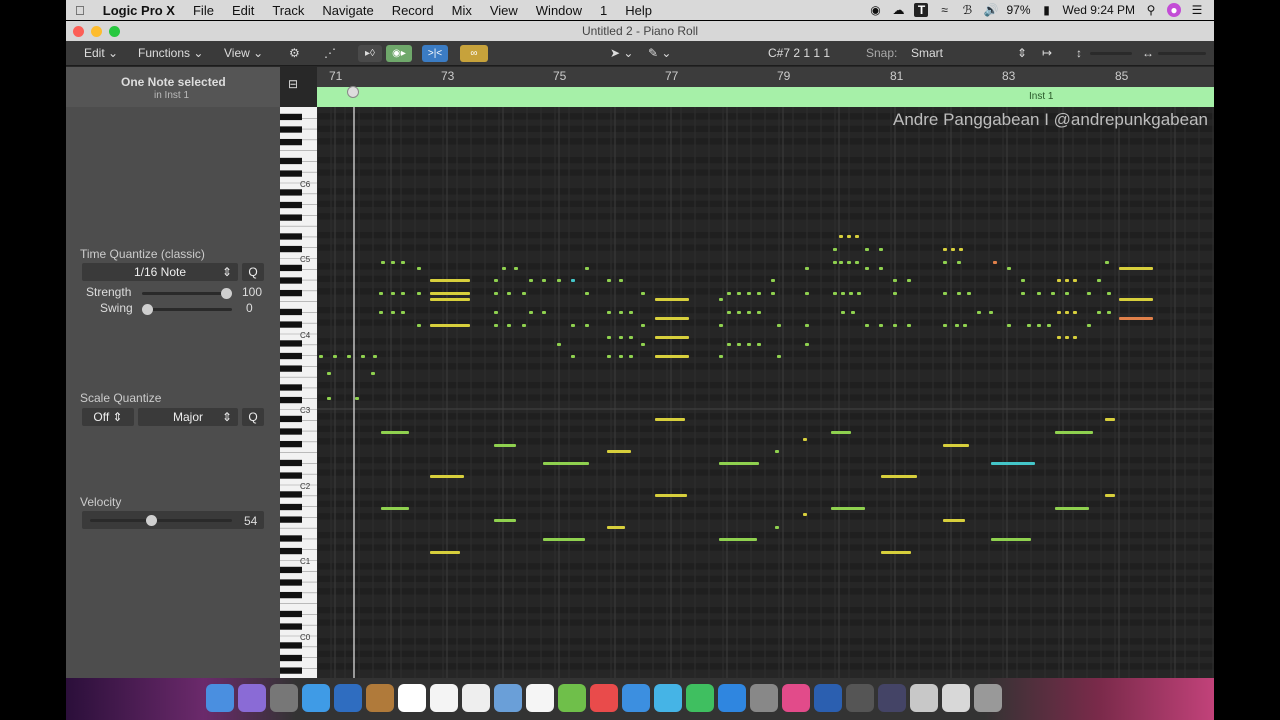 This screenshot has width=1280, height=720. I want to click on horizontal-zoom-slider, so click(1182, 53).